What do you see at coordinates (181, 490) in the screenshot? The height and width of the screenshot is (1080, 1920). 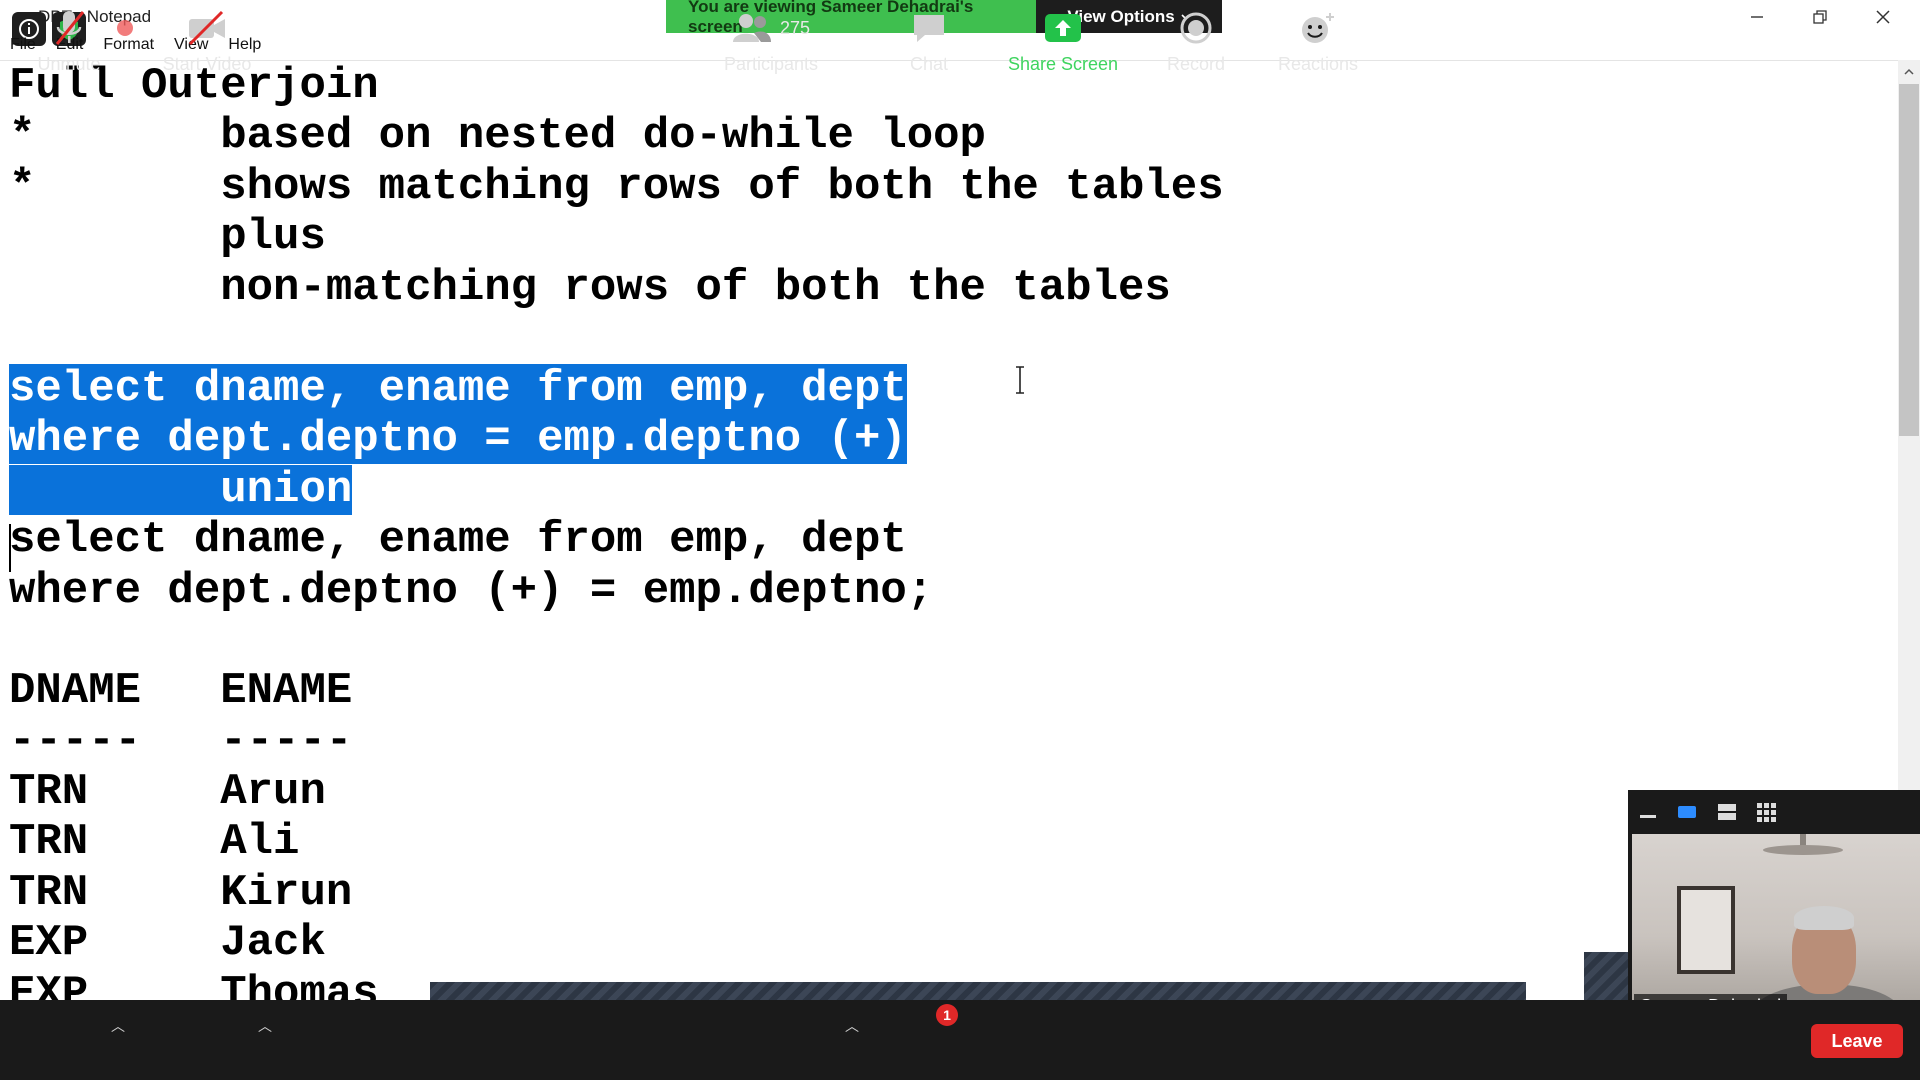 I see `editor-line-selected: union` at bounding box center [181, 490].